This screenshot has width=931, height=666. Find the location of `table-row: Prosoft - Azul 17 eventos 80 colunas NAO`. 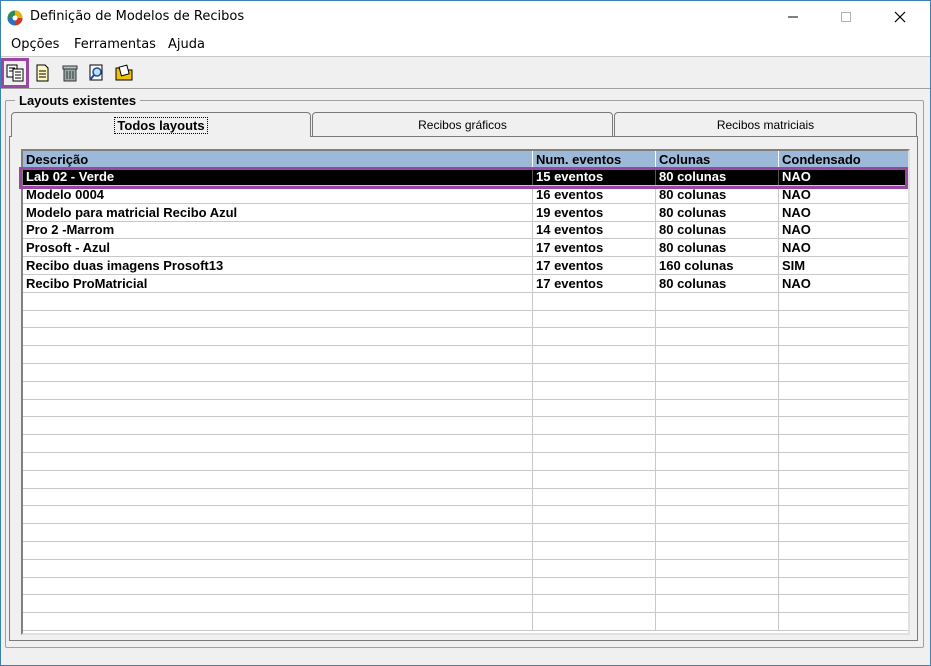

table-row: Prosoft - Azul 17 eventos 80 colunas NAO is located at coordinates (465, 248).